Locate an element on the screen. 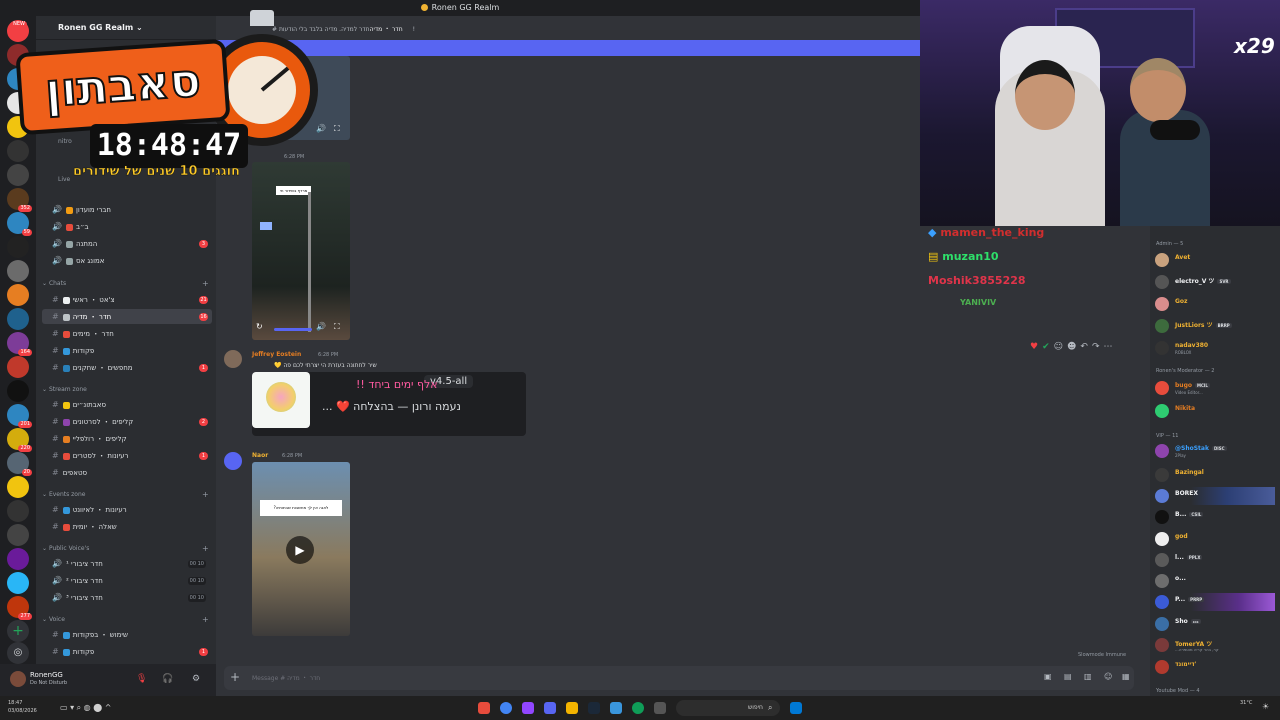 This screenshot has width=1280, height=720. voice-channel: 🔊 חדר ציבורי ² 00 10 is located at coordinates (127, 580).